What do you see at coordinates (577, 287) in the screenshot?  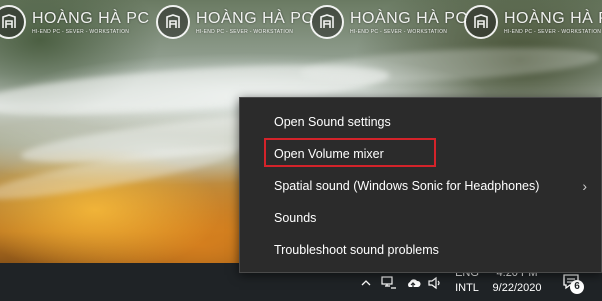 I see `notification-count-badge: 6` at bounding box center [577, 287].